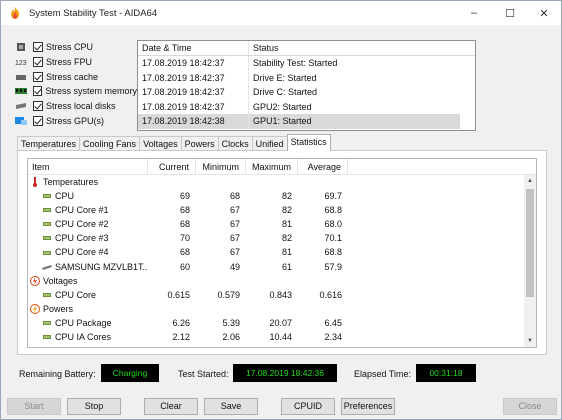  Describe the element at coordinates (76, 120) in the screenshot. I see `stress-gpu-option: Stress GPU(s)` at that location.